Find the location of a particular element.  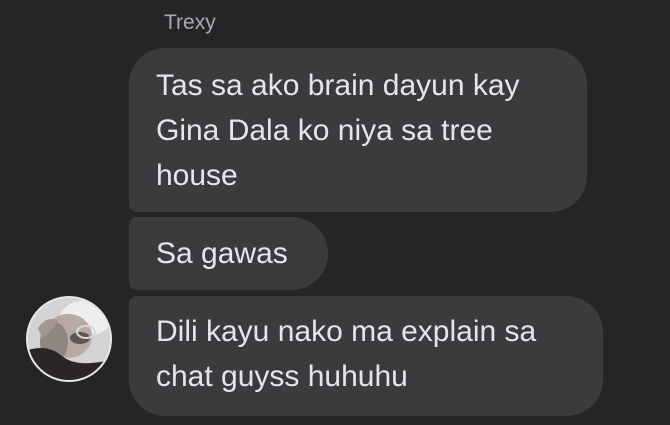

avatar is located at coordinates (69, 339).